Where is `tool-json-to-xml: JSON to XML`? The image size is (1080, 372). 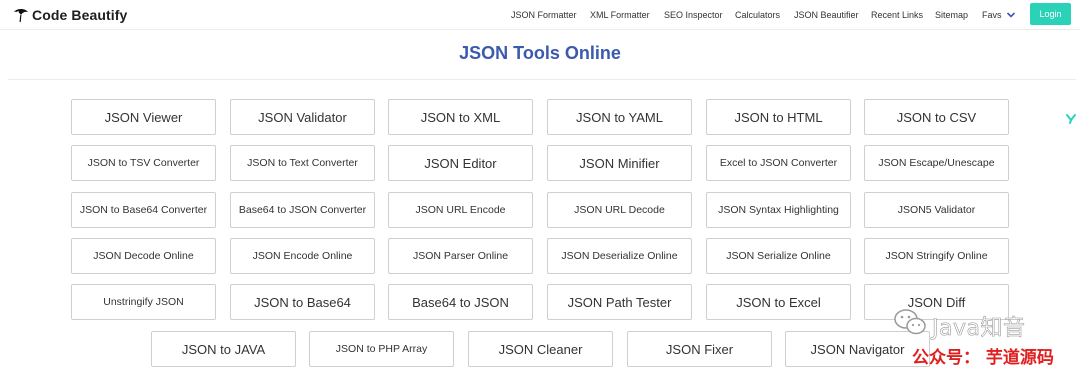 tool-json-to-xml: JSON to XML is located at coordinates (460, 117).